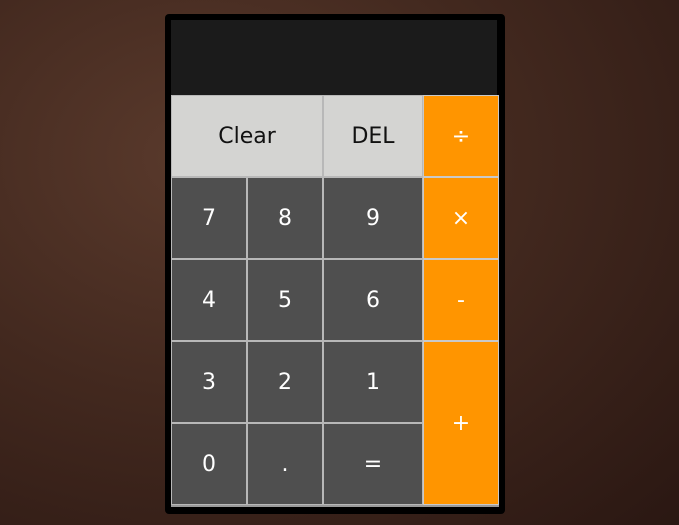 The height and width of the screenshot is (525, 679). Describe the element at coordinates (373, 464) in the screenshot. I see `equals-button: =` at that location.